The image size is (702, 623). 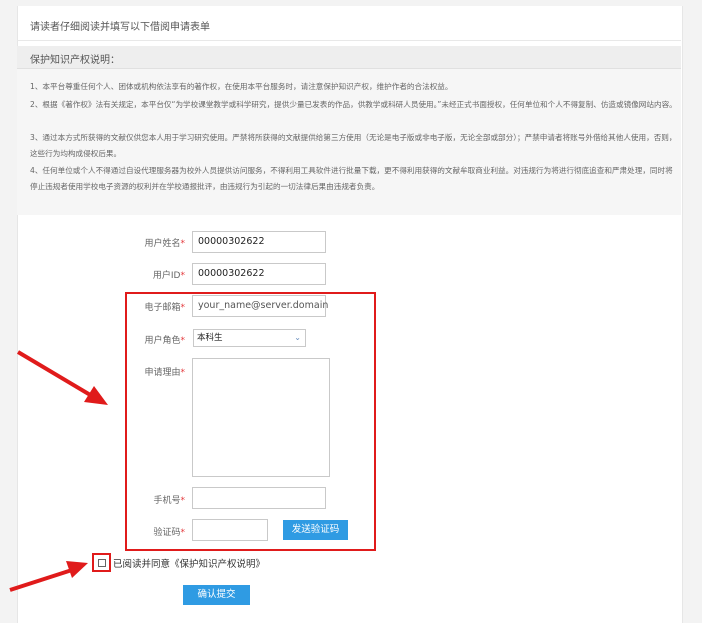 What do you see at coordinates (48, 576) in the screenshot?
I see `arrow-to-checkbox-icon` at bounding box center [48, 576].